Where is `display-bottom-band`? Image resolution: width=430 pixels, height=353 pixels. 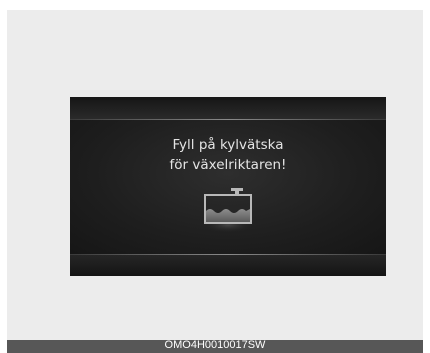
display-bottom-band is located at coordinates (228, 265).